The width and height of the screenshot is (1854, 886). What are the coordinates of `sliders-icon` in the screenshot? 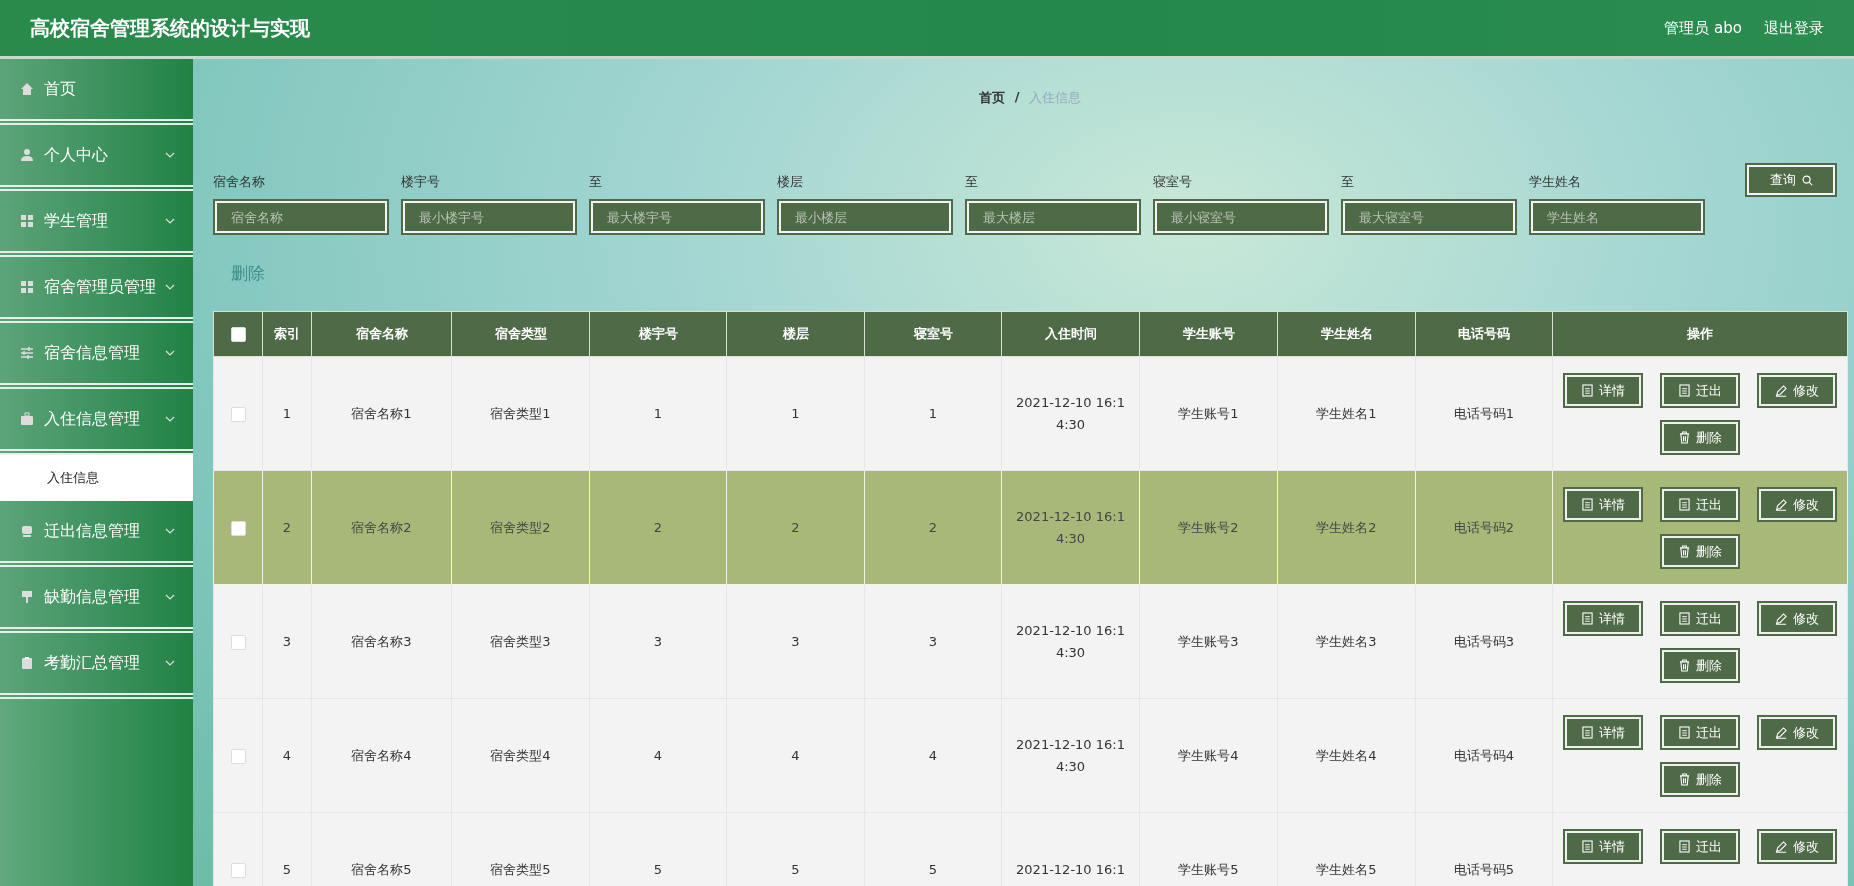 It's located at (27, 353).